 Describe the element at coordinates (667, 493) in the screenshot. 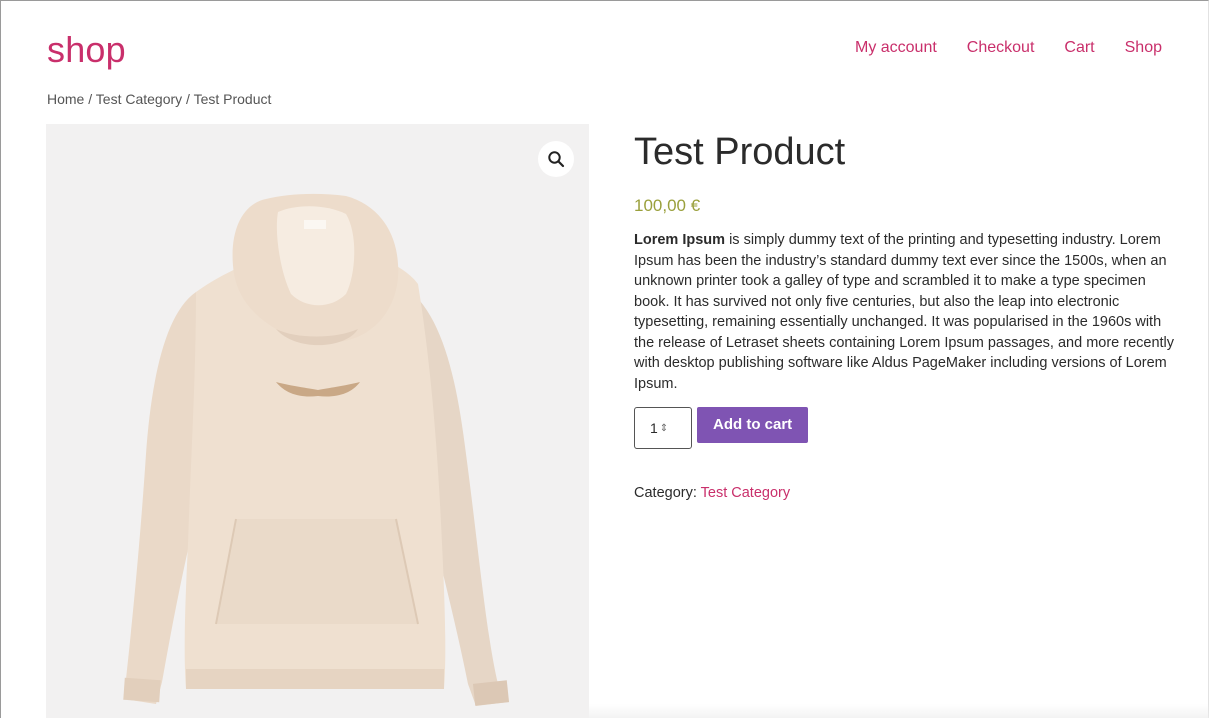

I see `category-label: Category:` at that location.